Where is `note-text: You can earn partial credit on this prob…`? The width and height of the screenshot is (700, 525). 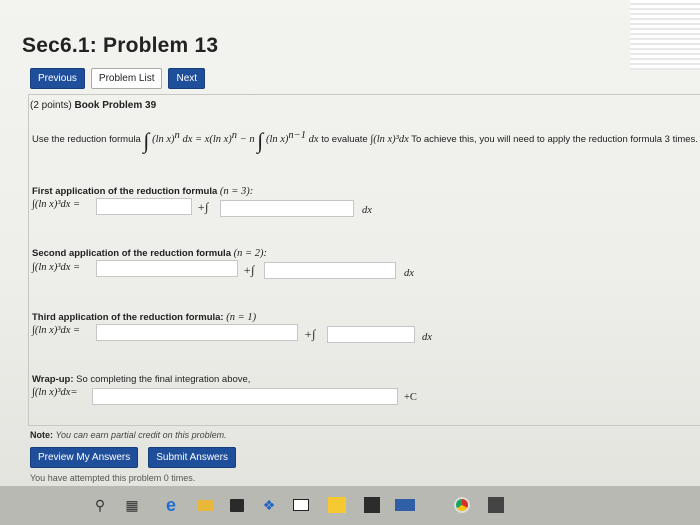 note-text: You can earn partial credit on this prob… is located at coordinates (141, 435).